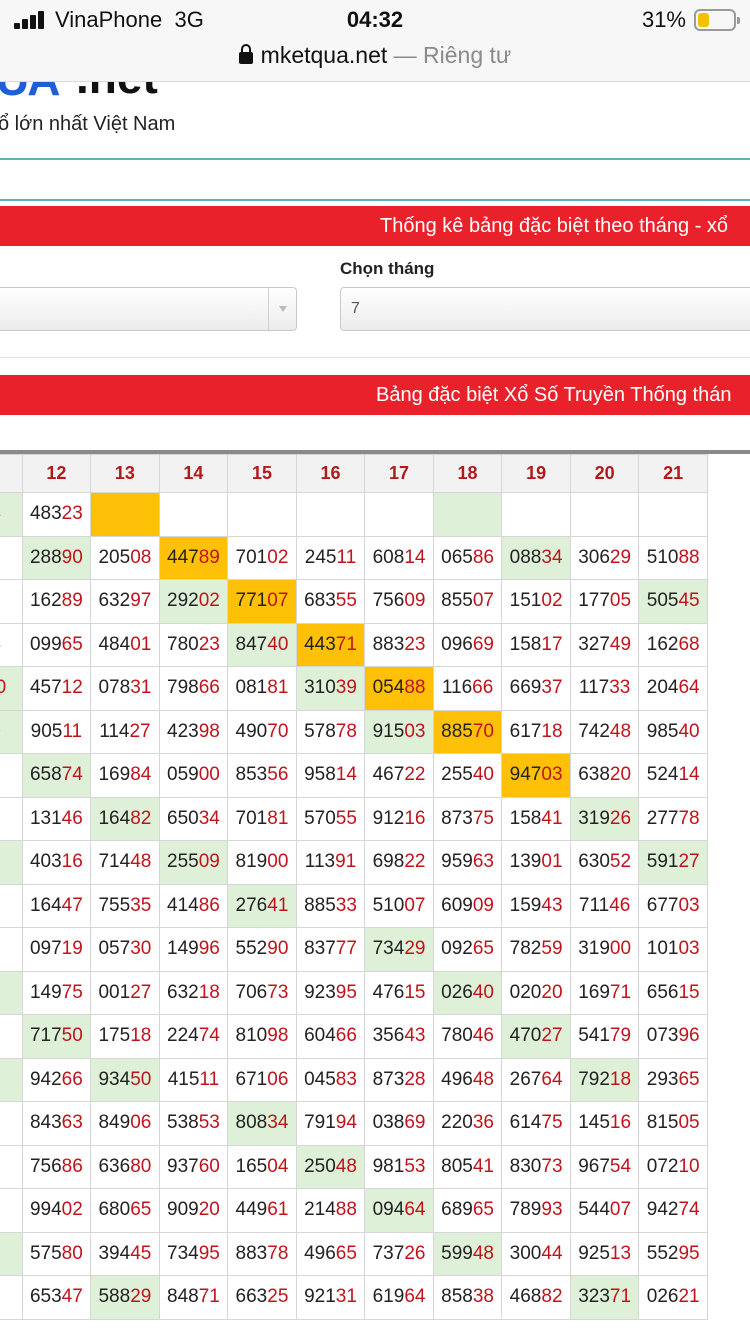  I want to click on result-cell: 16447, so click(56, 905).